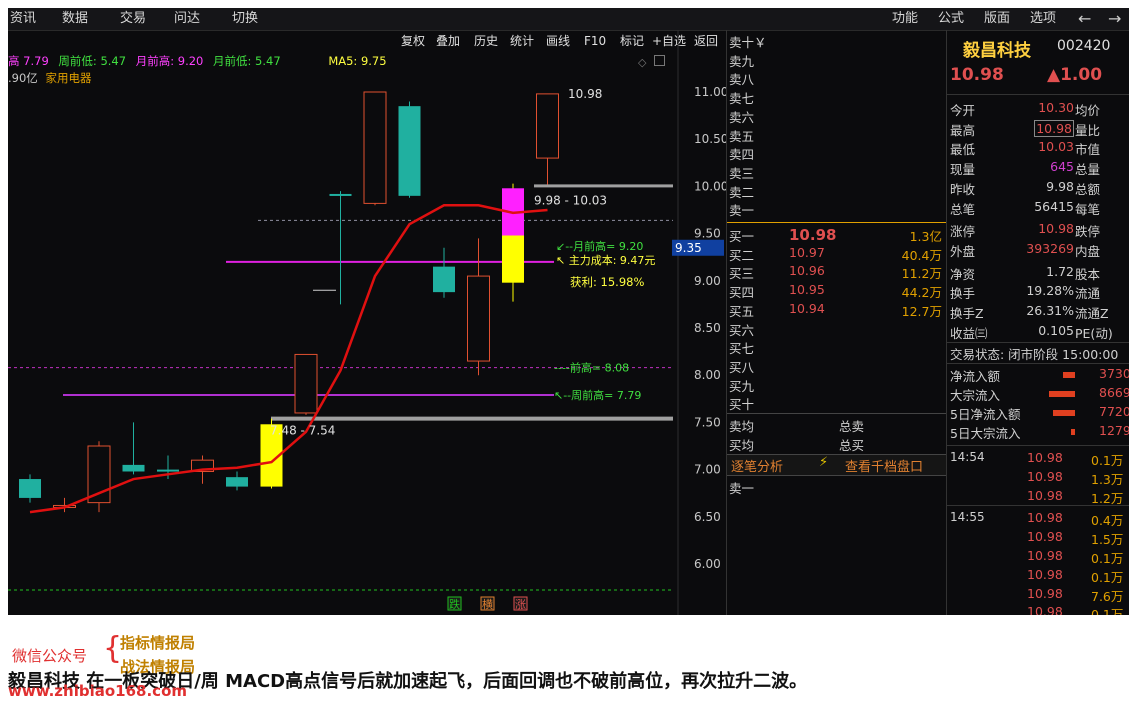 The height and width of the screenshot is (708, 1129). I want to click on sell-level-row: 卖九, so click(836, 60).